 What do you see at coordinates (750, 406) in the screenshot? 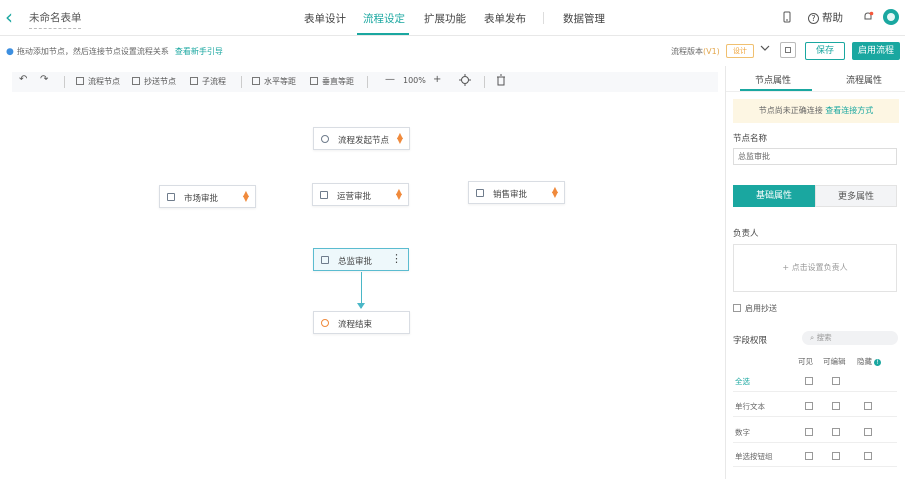
I see `field-name: 单行文本` at bounding box center [750, 406].